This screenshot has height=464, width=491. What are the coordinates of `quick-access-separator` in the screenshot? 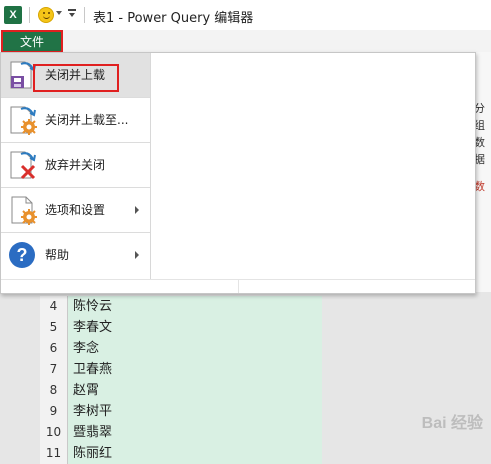 It's located at (29, 15).